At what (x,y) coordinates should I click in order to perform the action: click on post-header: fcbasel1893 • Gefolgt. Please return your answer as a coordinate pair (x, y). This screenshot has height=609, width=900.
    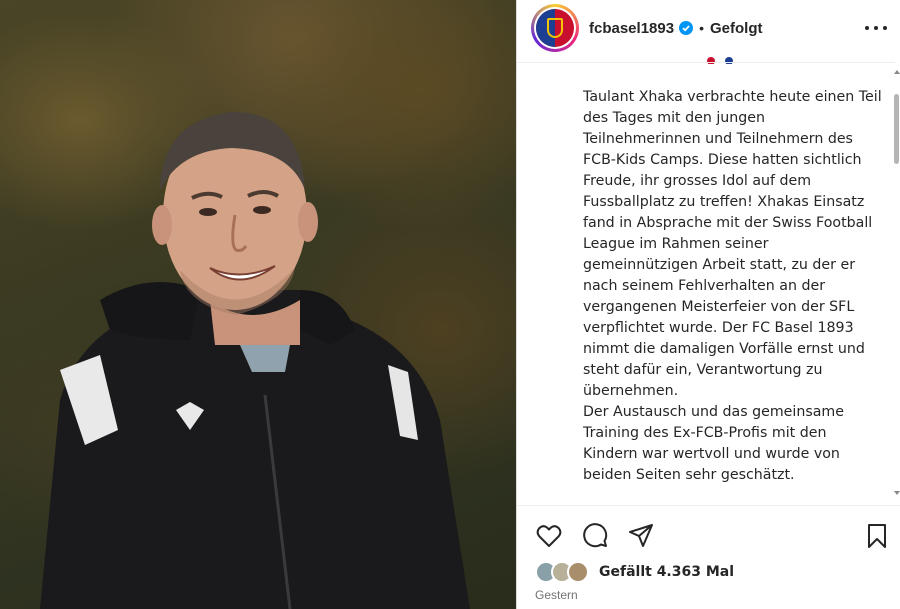
    Looking at the image, I should click on (708, 28).